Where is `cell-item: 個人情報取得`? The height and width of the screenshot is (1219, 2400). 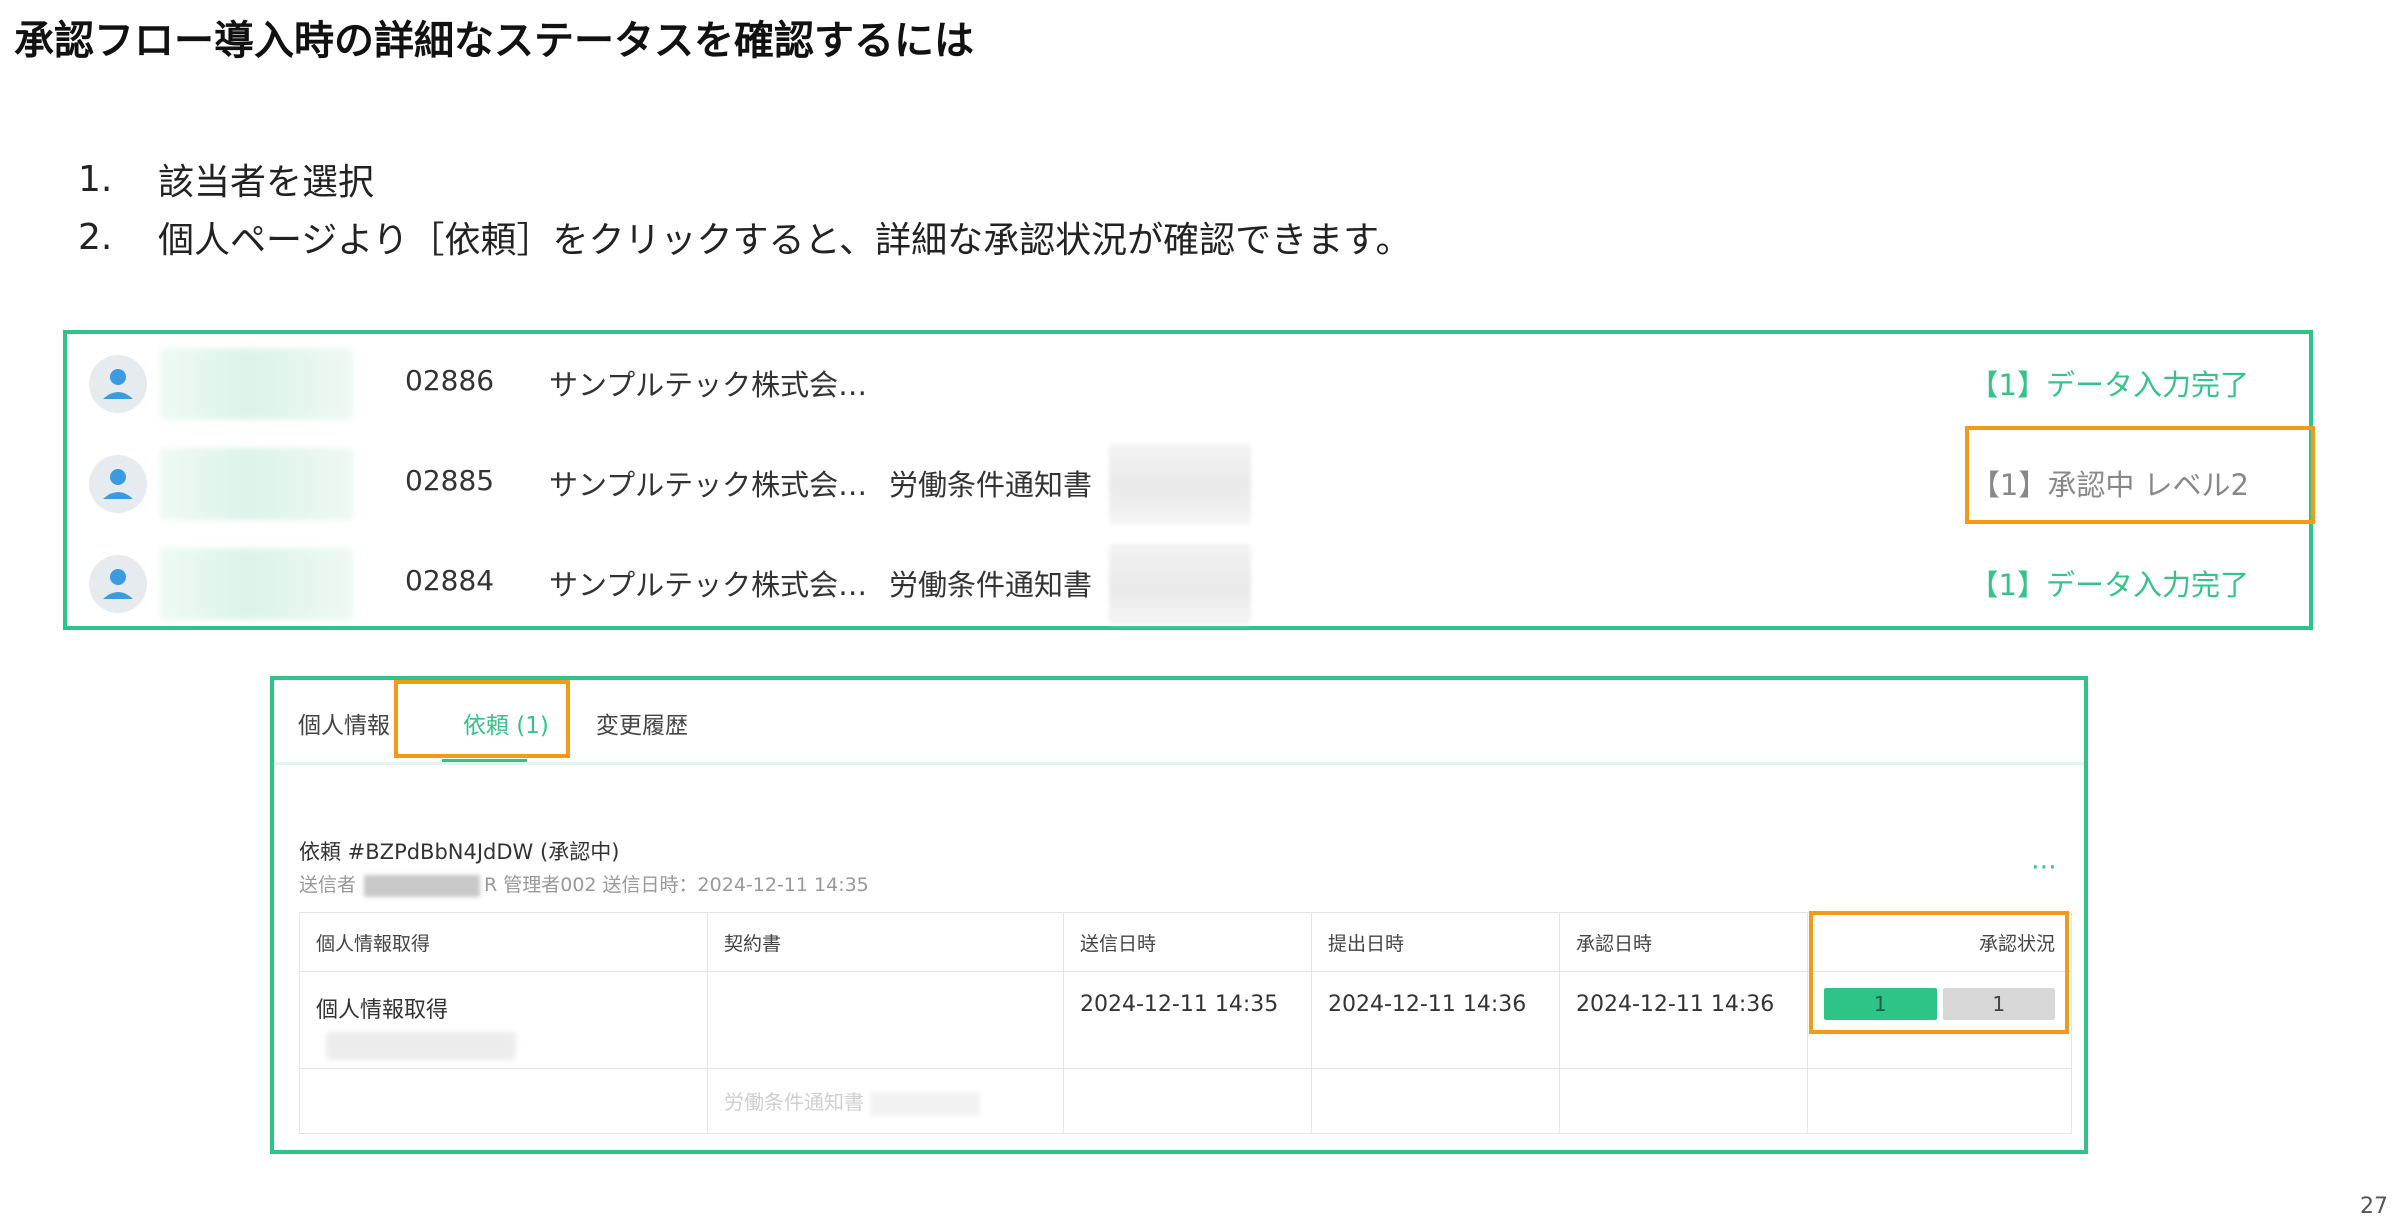 cell-item: 個人情報取得 is located at coordinates (503, 1020).